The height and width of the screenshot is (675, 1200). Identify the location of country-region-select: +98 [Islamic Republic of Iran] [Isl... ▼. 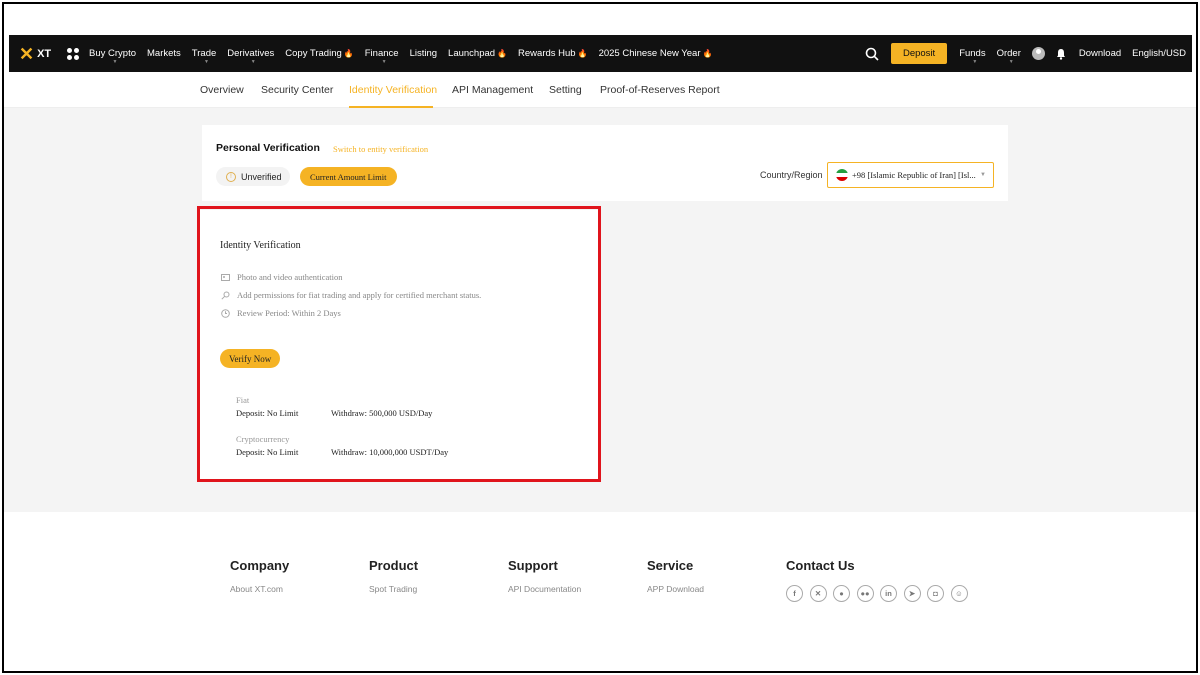
(910, 175).